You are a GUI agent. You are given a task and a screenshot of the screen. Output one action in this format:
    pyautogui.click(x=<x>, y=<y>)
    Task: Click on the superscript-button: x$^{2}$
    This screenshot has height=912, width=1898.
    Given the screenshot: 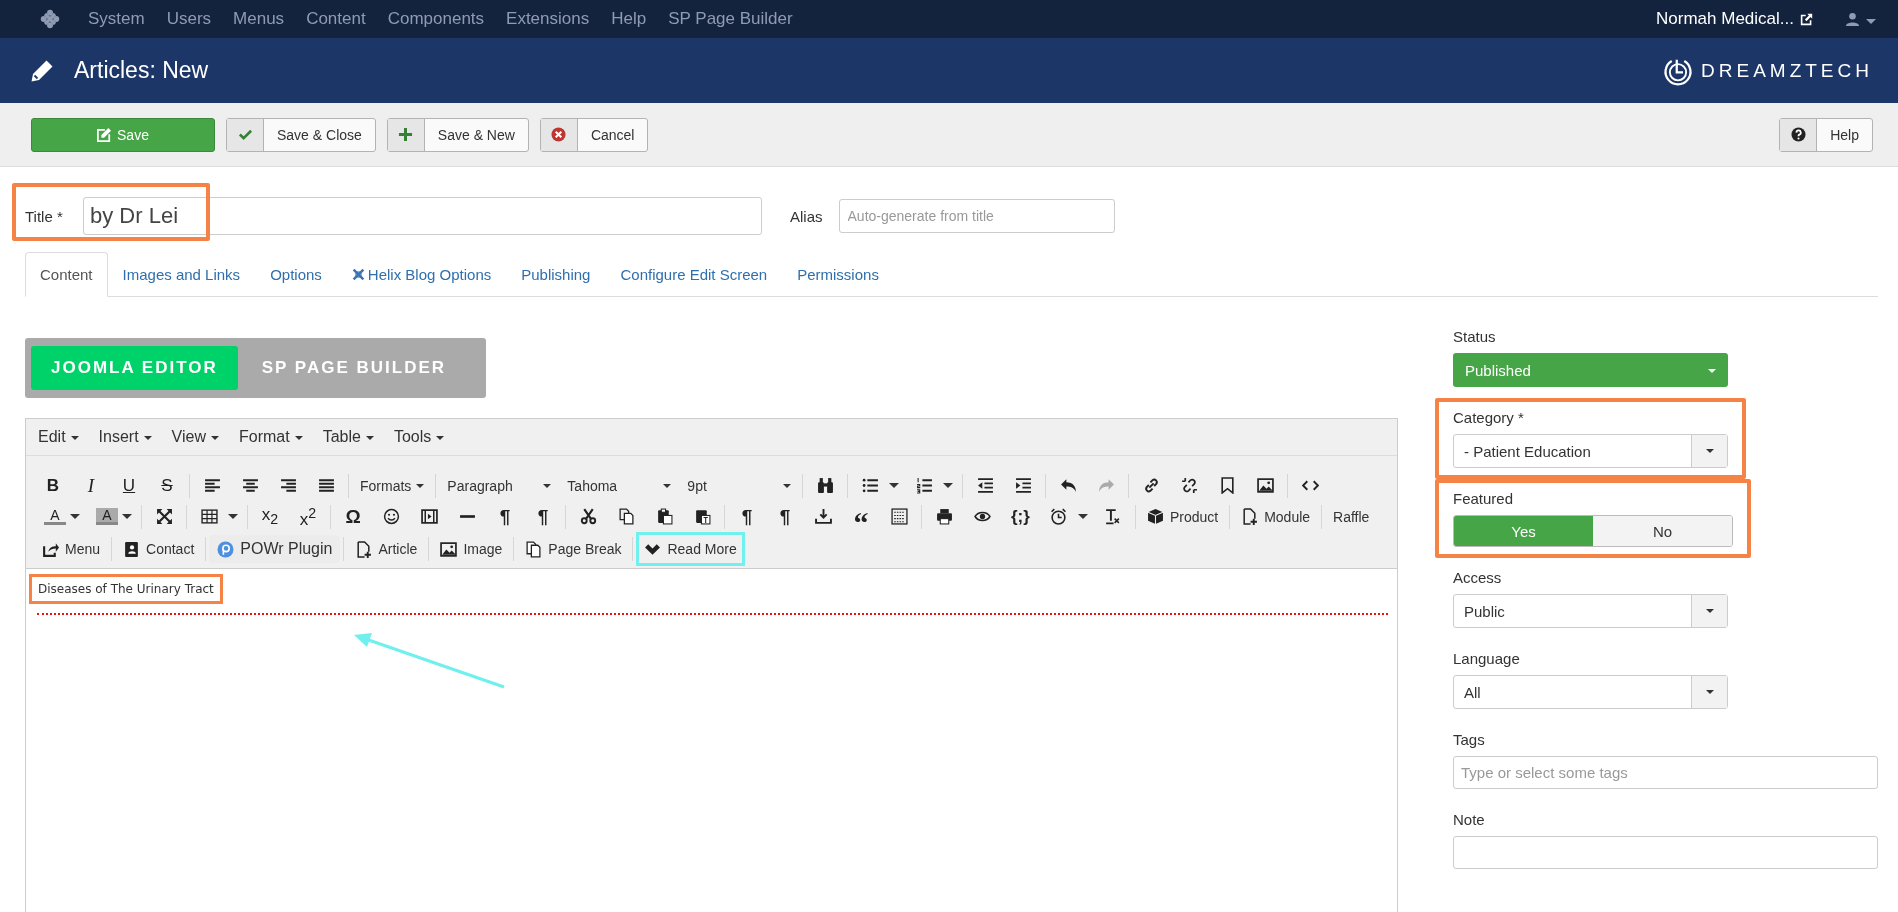 What is the action you would take?
    pyautogui.click(x=308, y=516)
    